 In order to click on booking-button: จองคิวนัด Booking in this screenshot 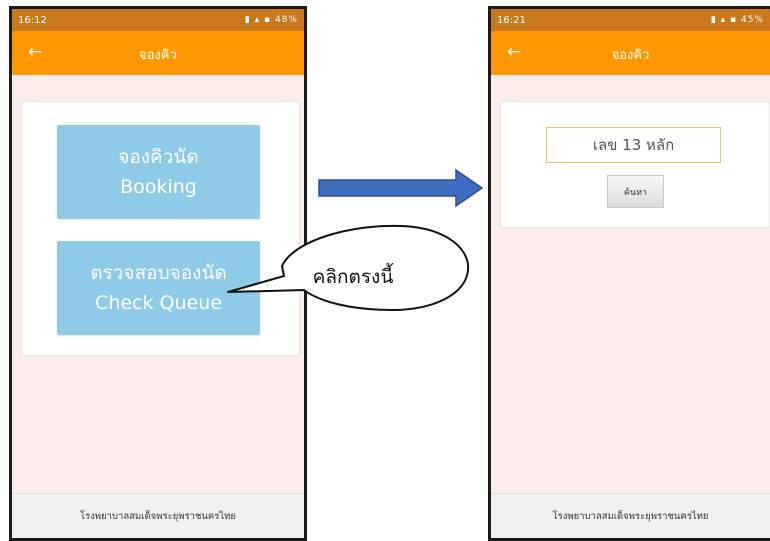, I will do `click(158, 172)`.